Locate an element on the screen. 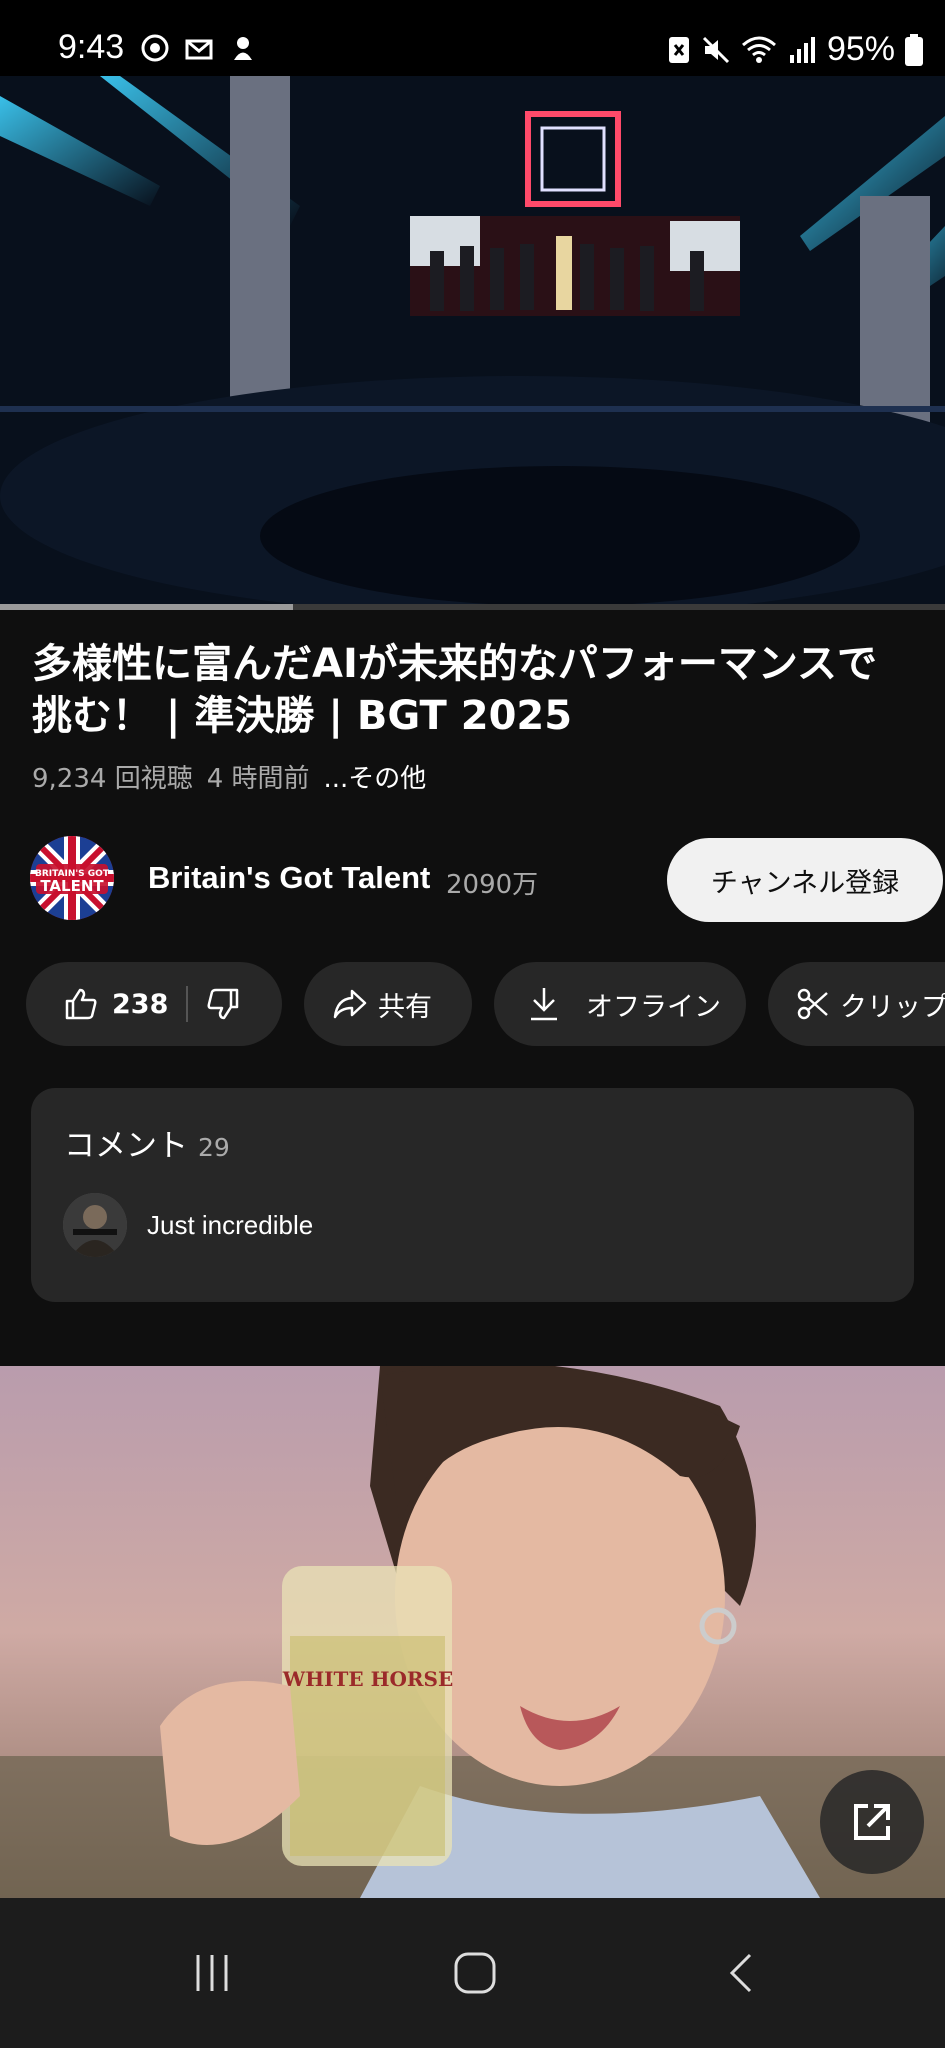  like-count: 238 is located at coordinates (140, 1004).